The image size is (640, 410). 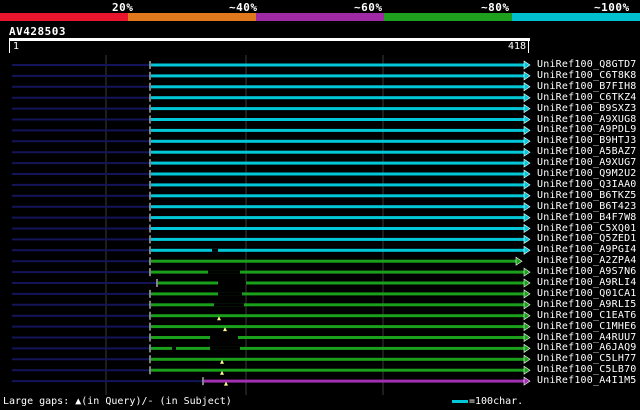 I want to click on hit-label: UniRef100_A4I1M5, so click(x=587, y=380).